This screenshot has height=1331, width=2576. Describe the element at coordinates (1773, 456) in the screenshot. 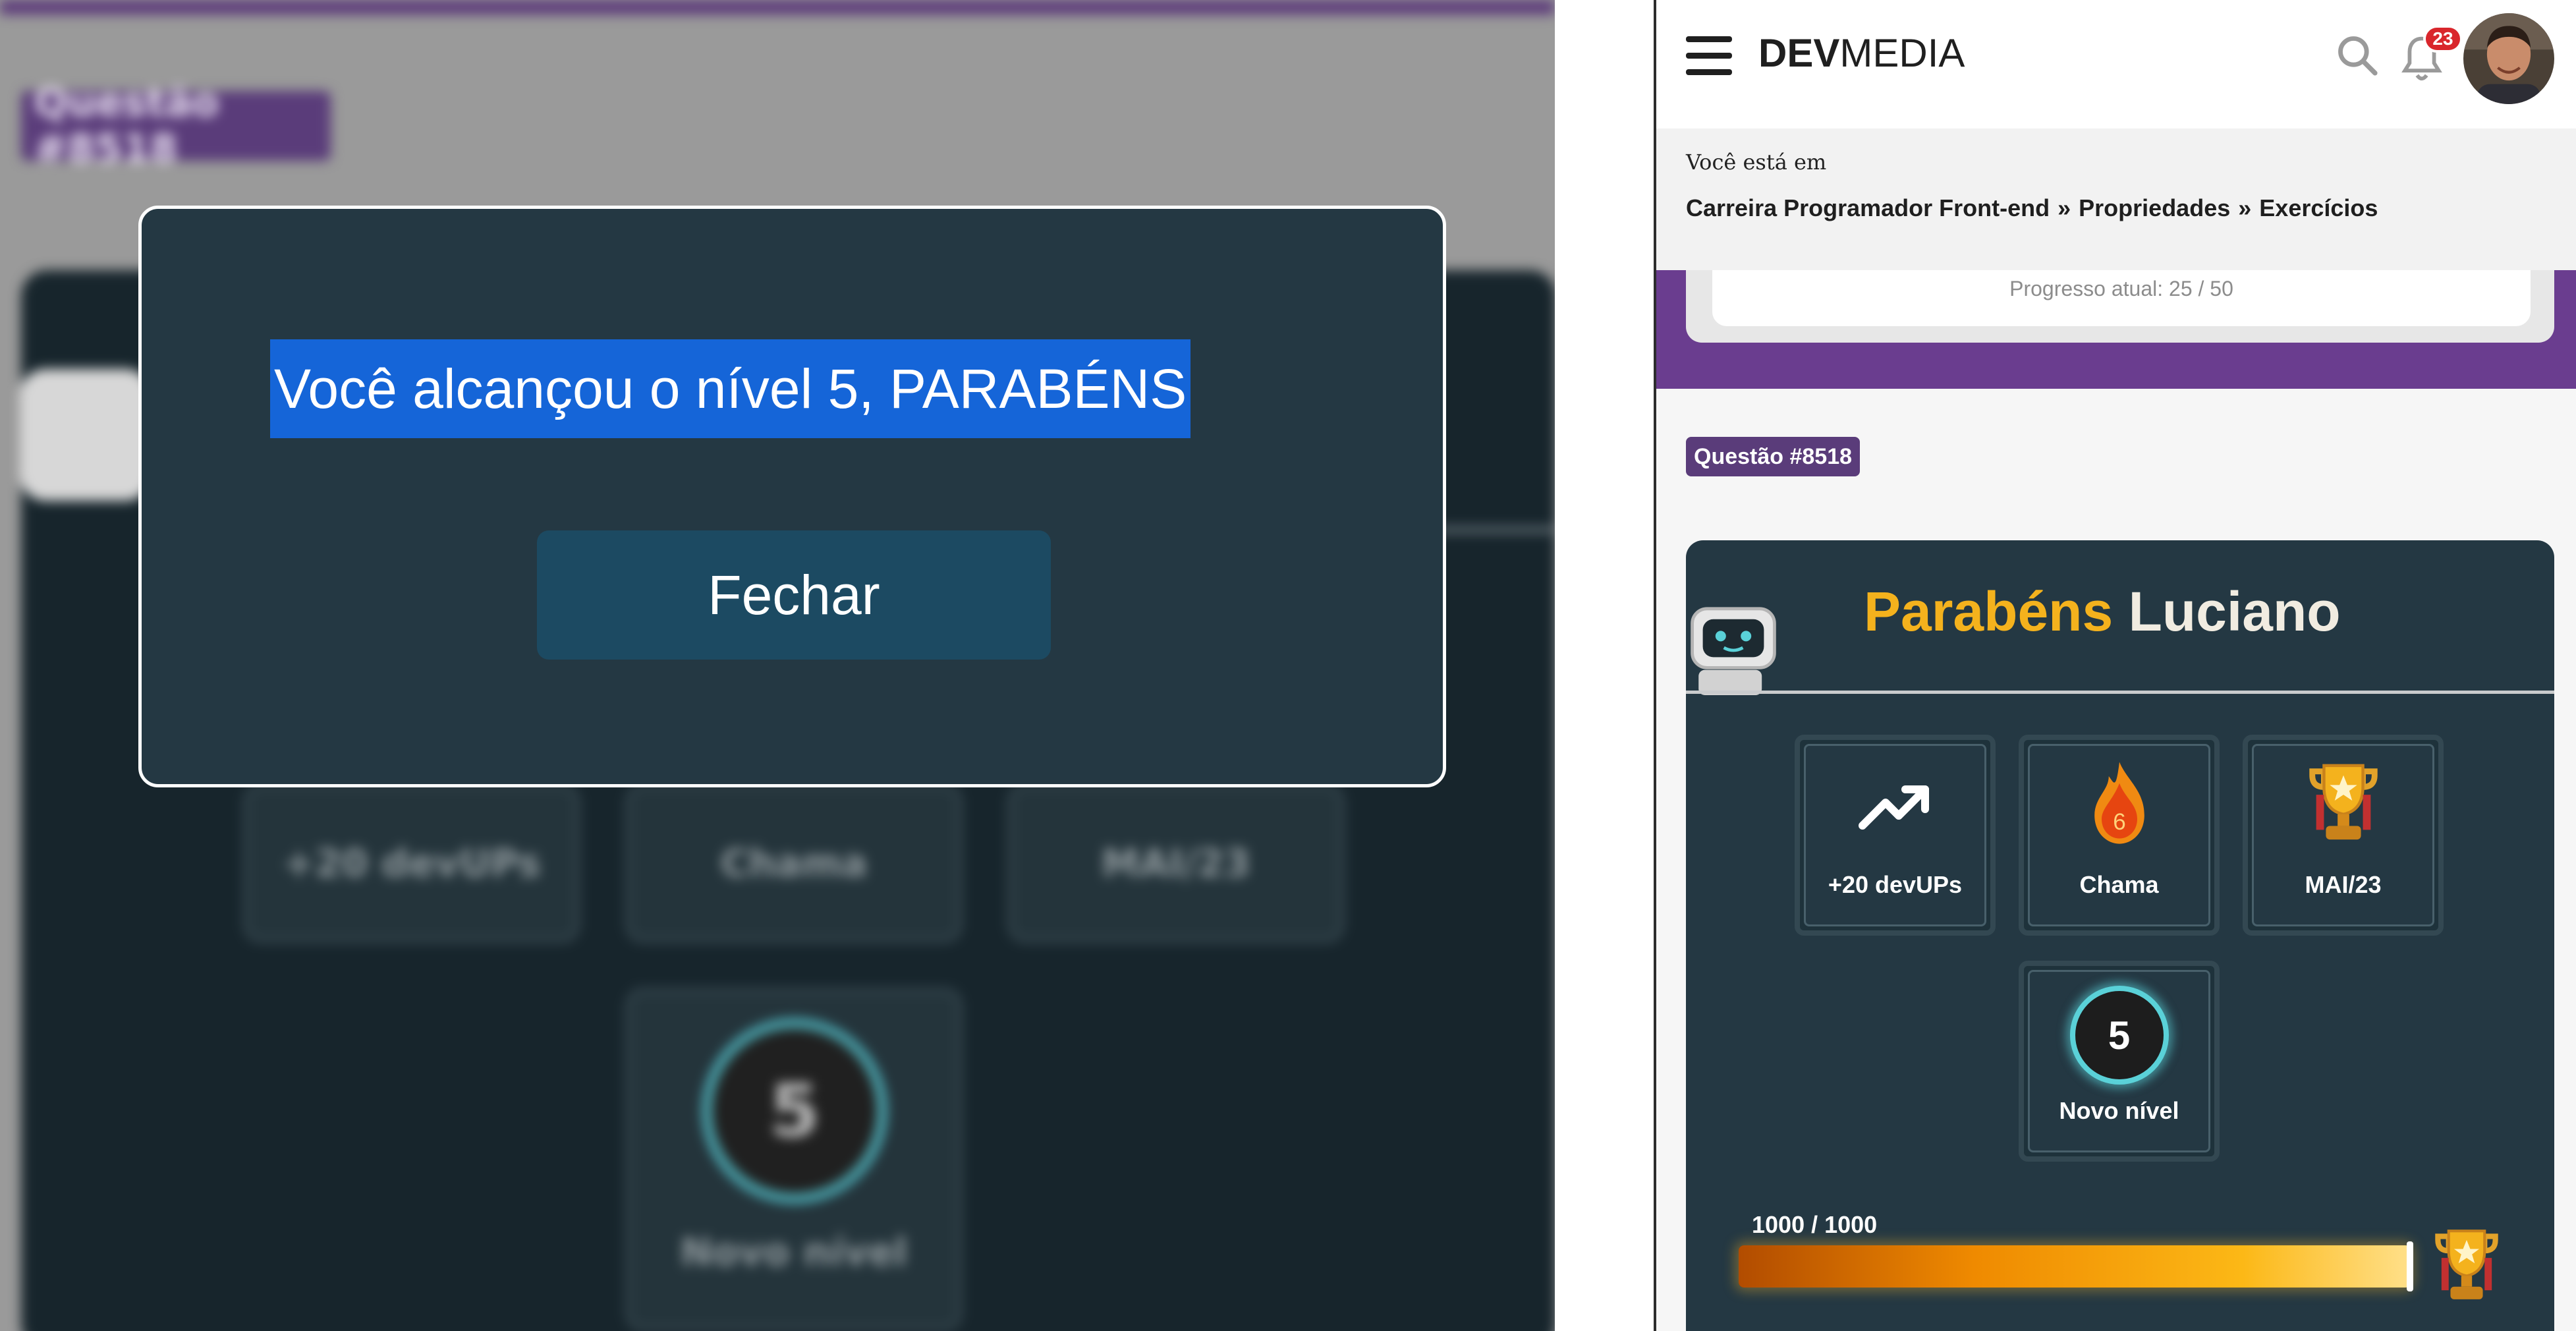

I see `question-tag: Questão #8518` at that location.